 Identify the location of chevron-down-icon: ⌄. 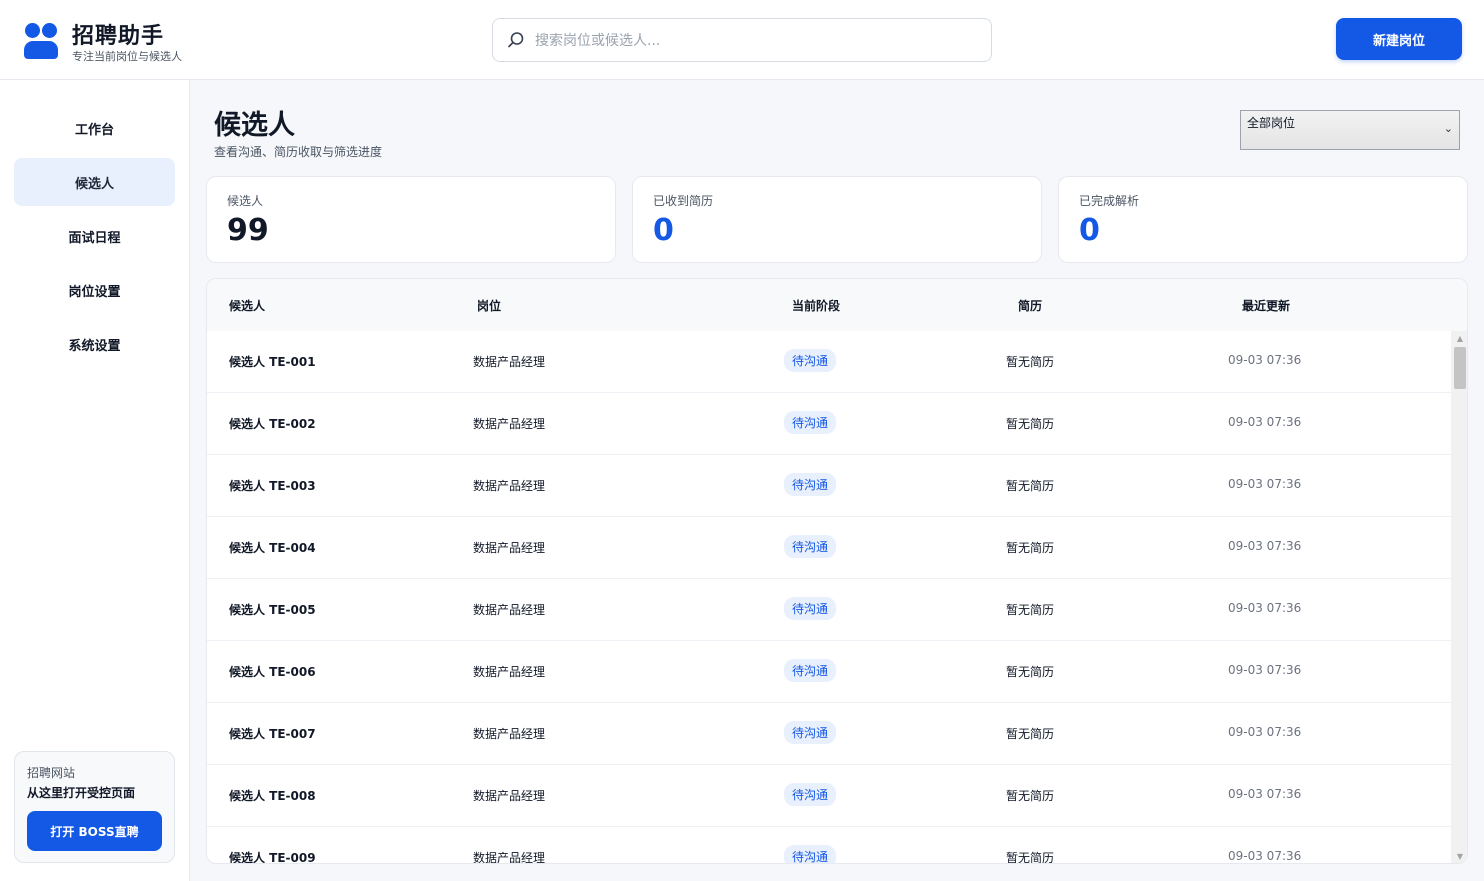
(1448, 128).